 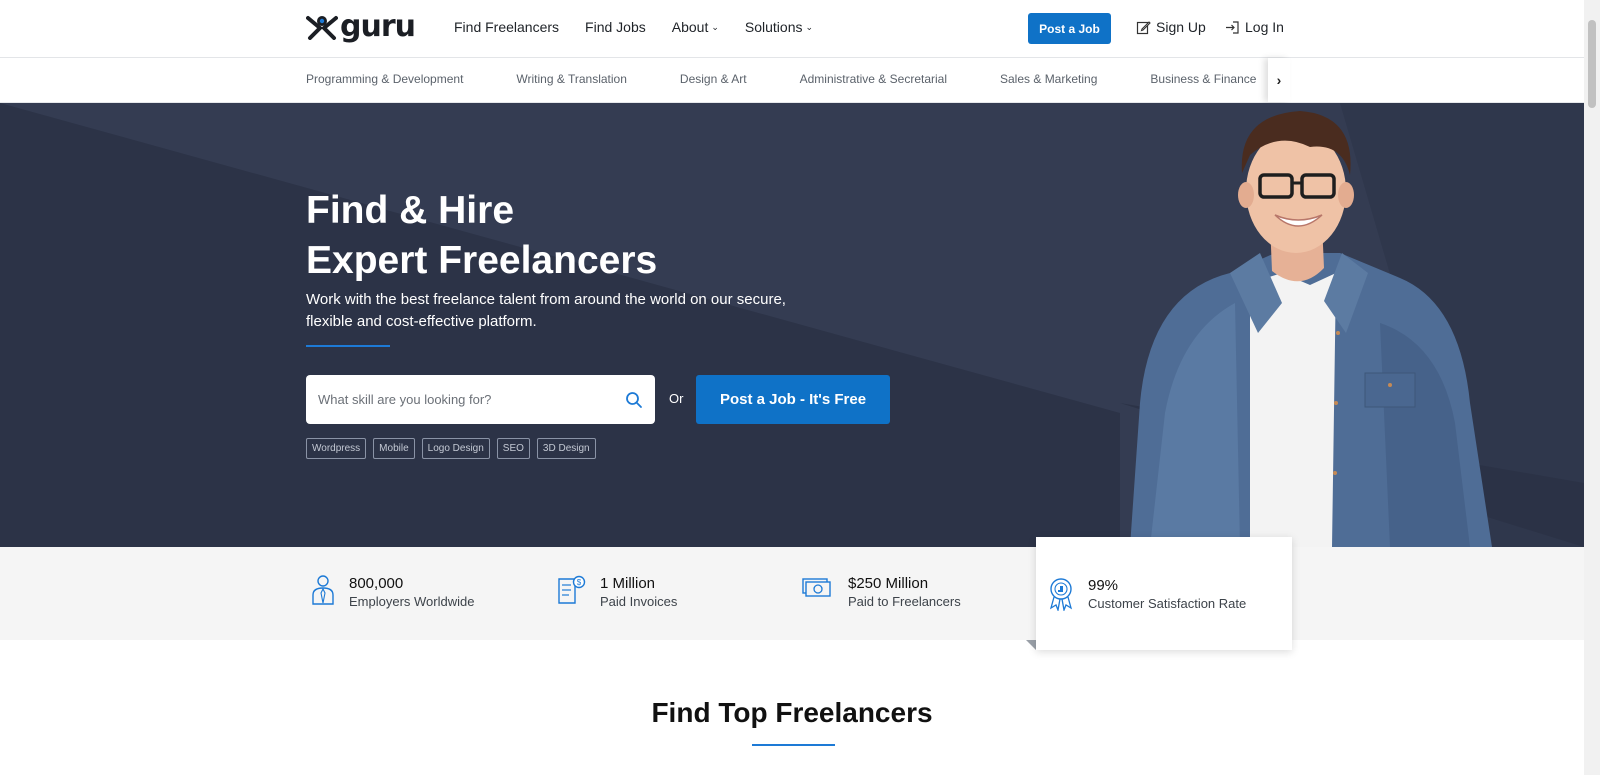 I want to click on card-fold-decoration, so click(x=1031, y=645).